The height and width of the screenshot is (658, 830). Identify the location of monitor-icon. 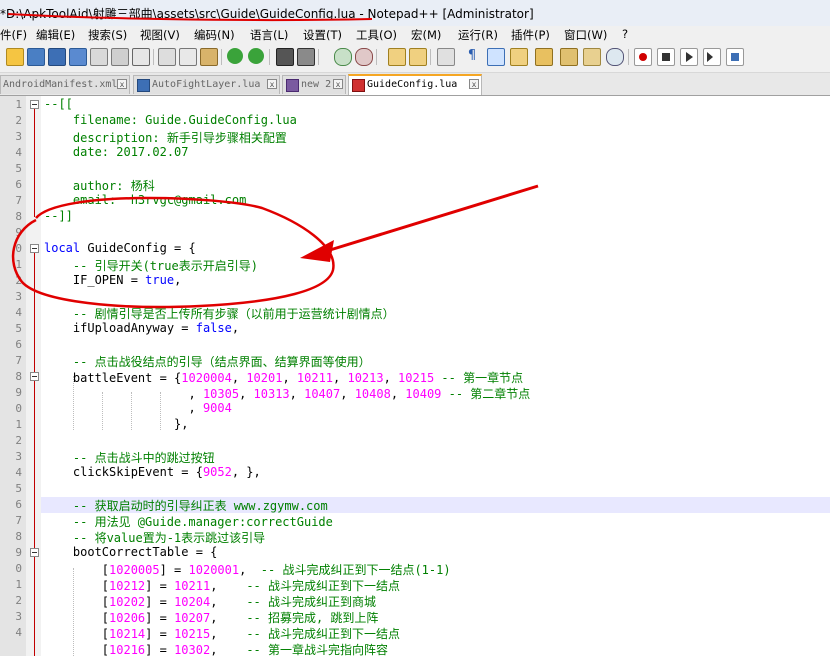
(615, 57).